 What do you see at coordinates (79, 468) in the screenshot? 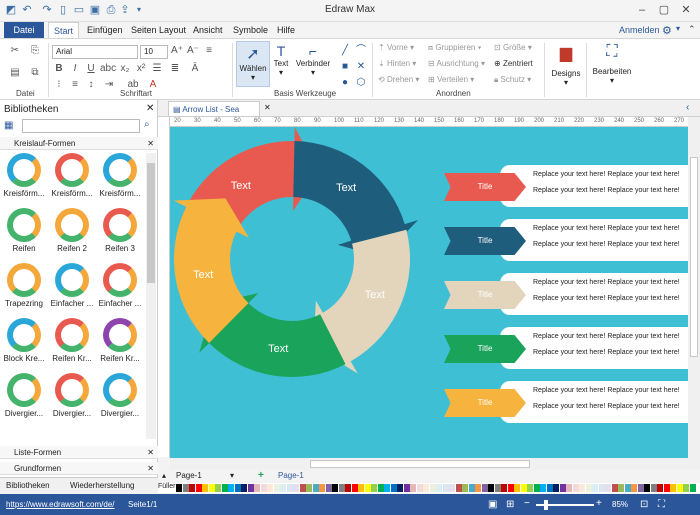
I see `category-basic-shapes: Grundformen ✕` at bounding box center [79, 468].